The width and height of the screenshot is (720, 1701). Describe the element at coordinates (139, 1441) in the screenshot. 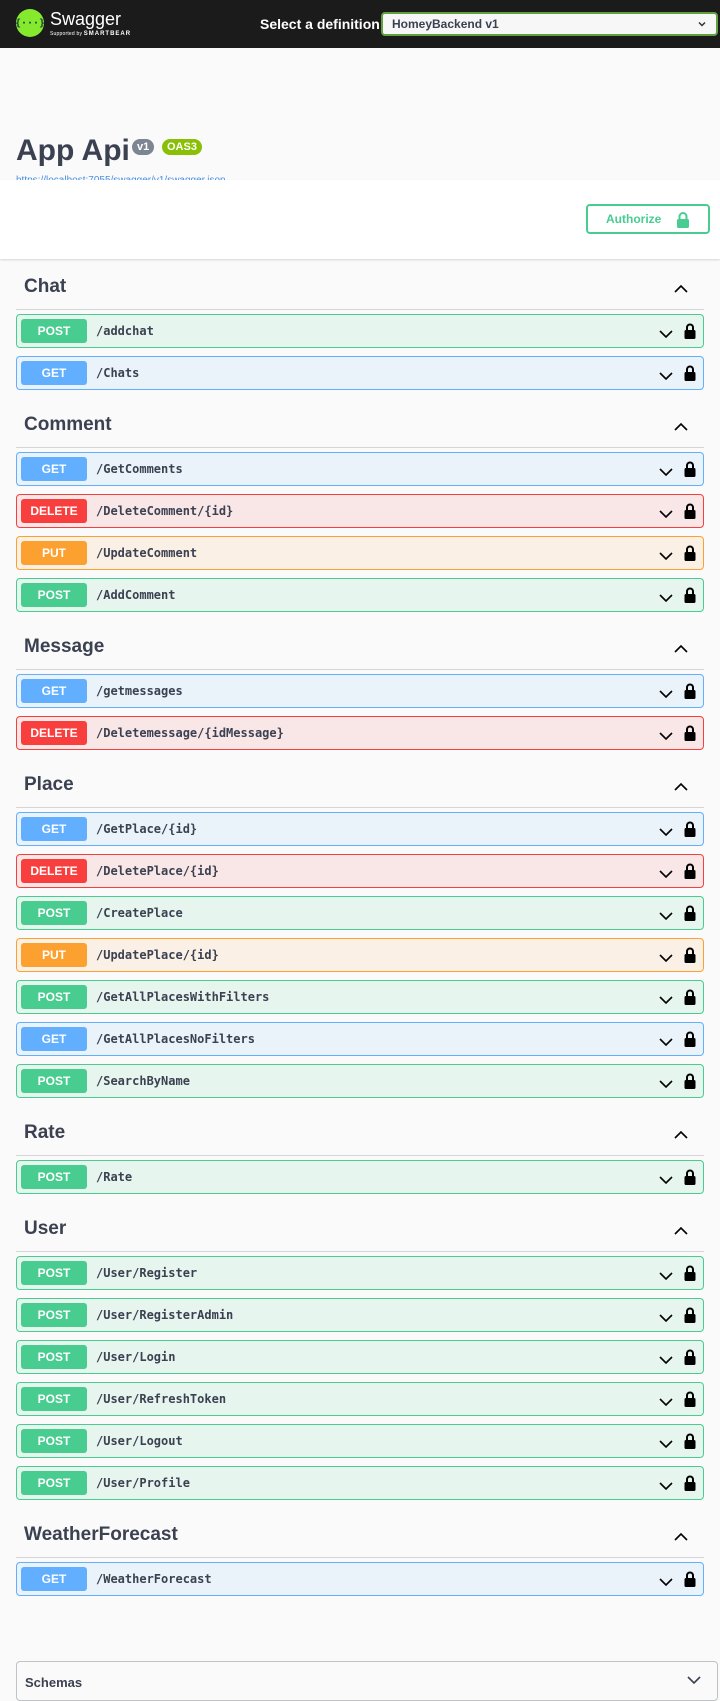

I see `operation-path: /User/Logout` at that location.